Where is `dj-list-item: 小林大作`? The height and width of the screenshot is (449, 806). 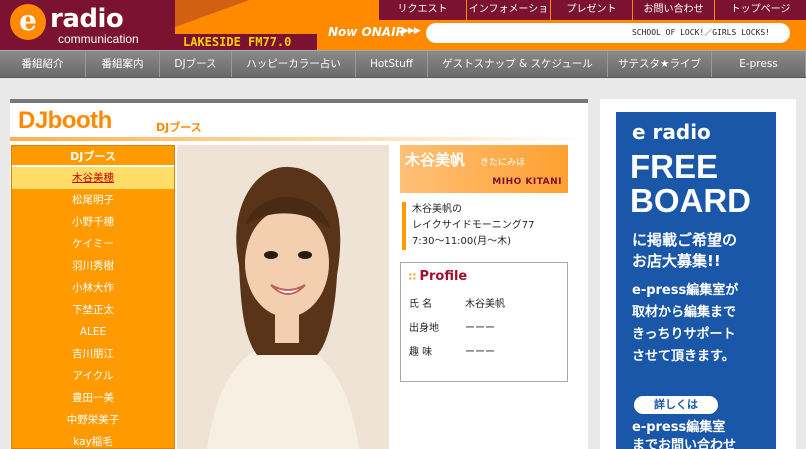 dj-list-item: 小林大作 is located at coordinates (93, 288).